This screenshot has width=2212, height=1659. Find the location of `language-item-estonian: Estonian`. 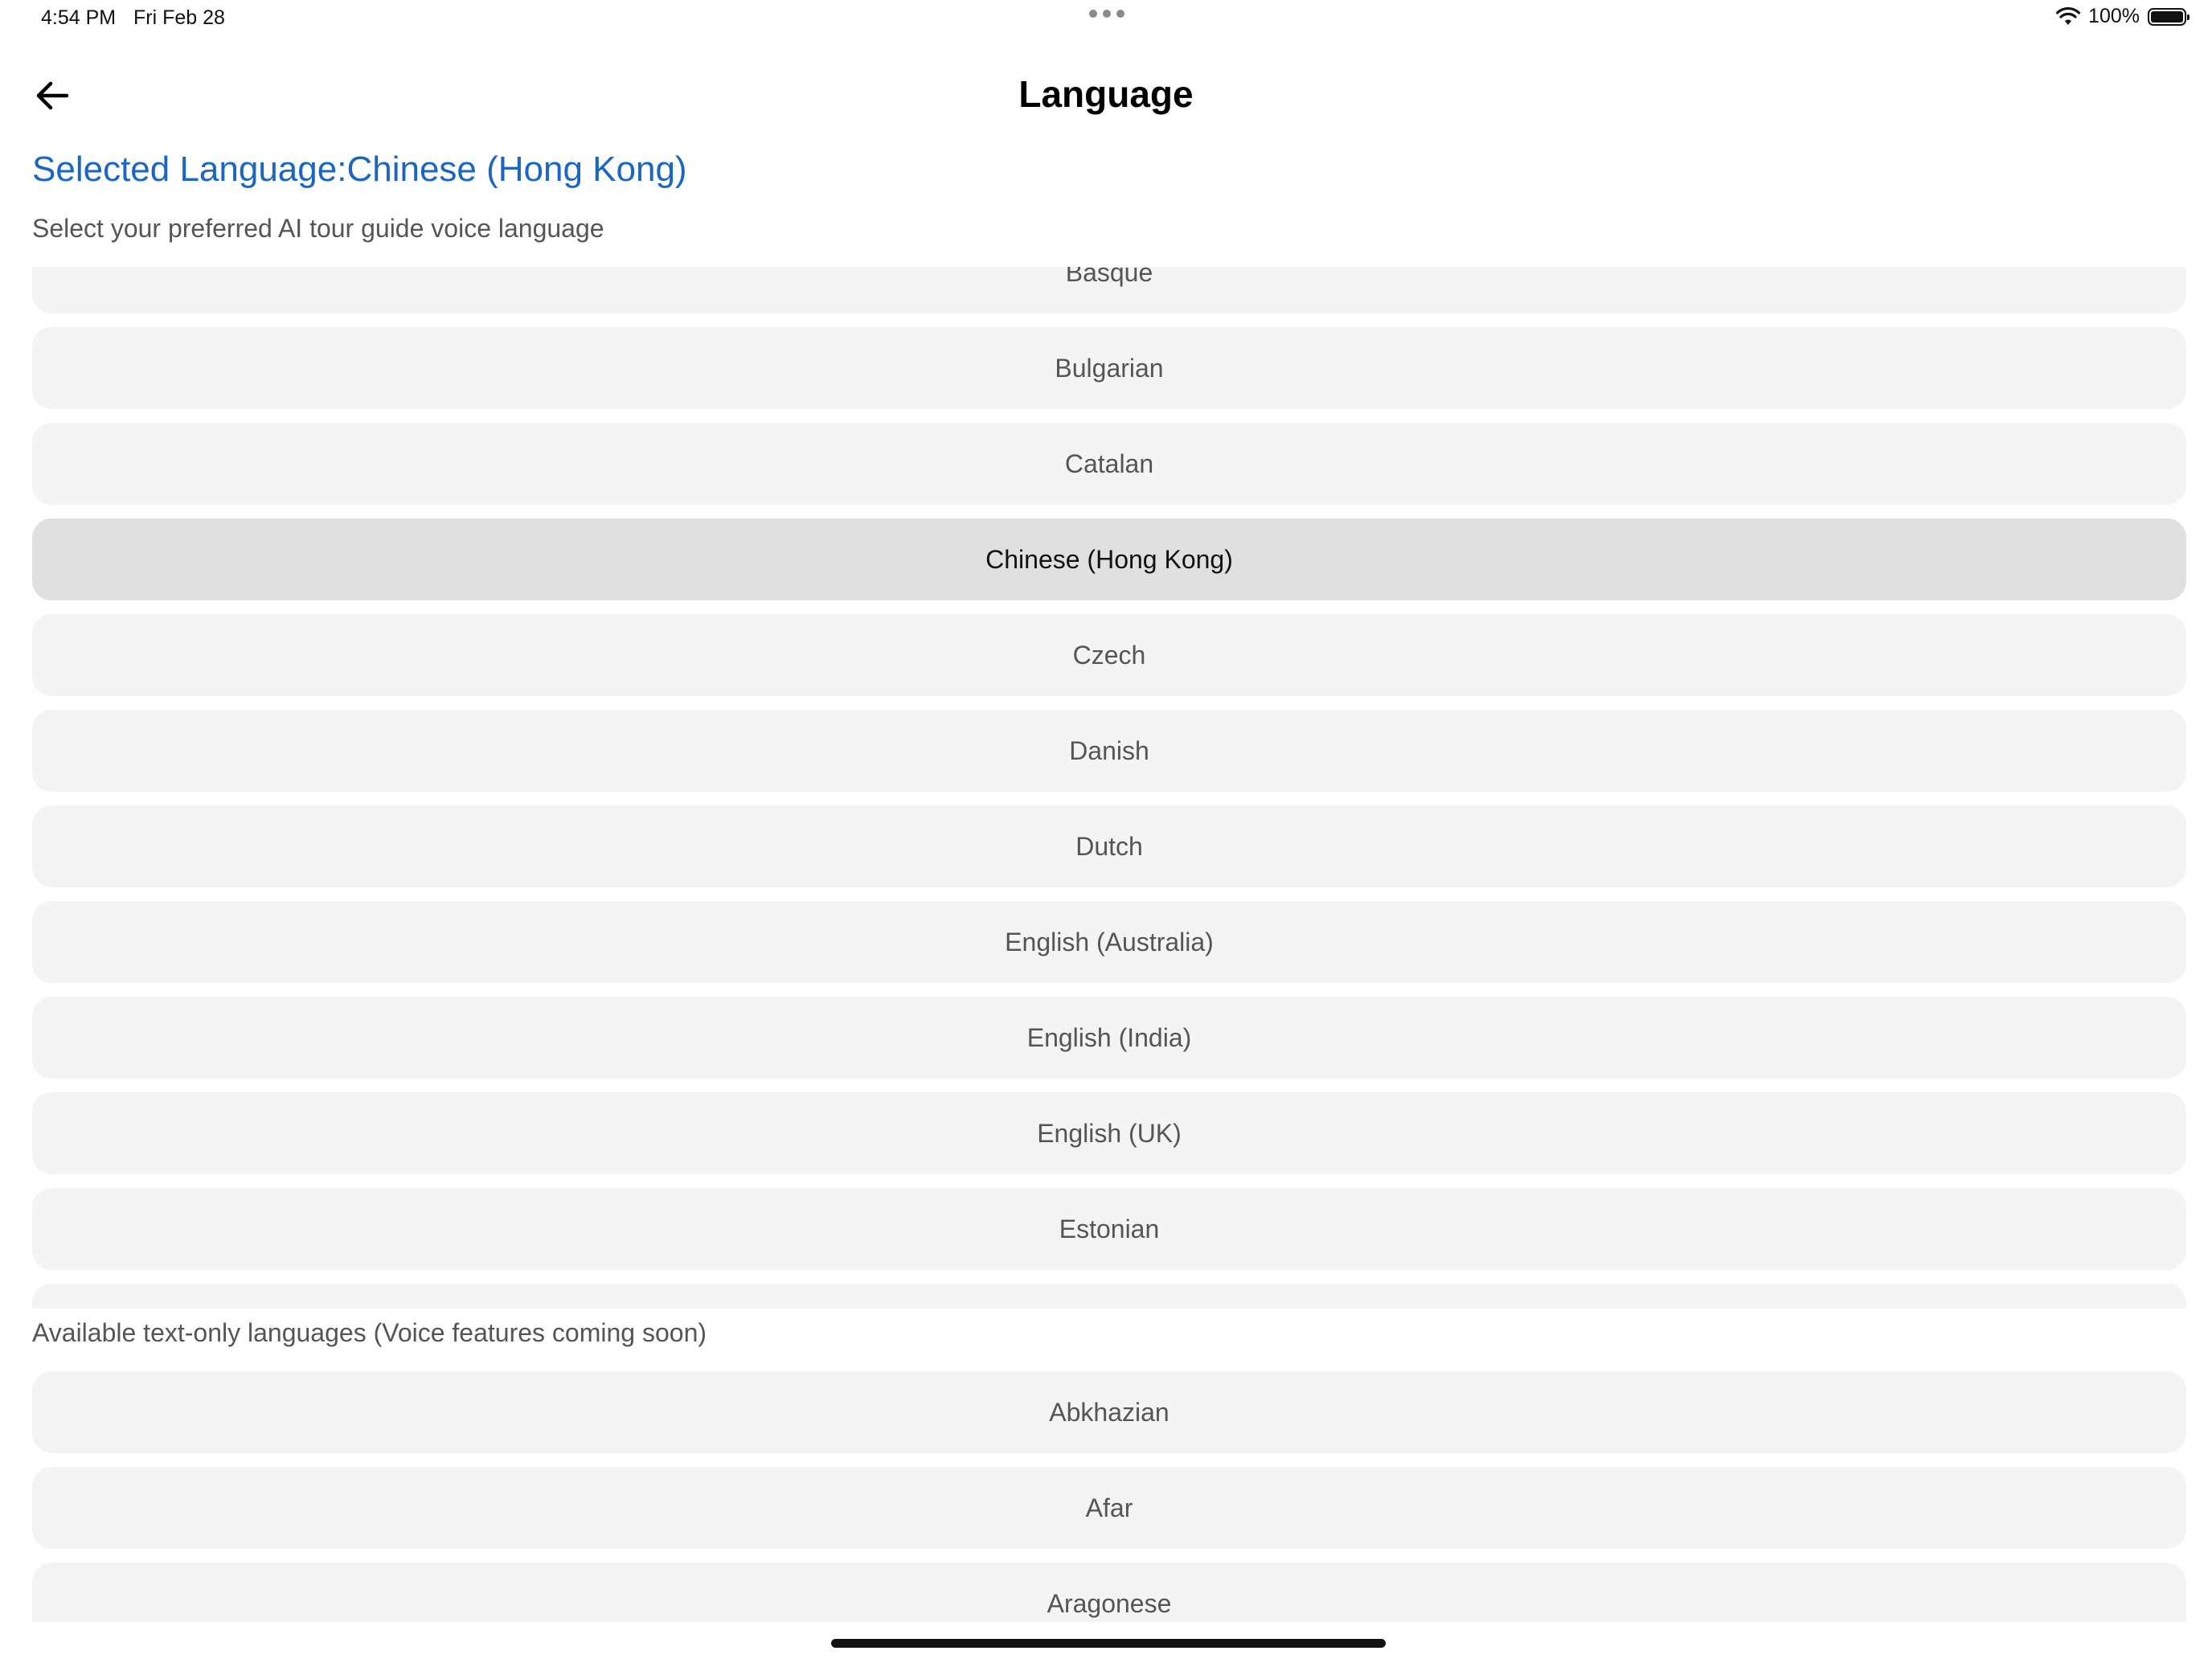

language-item-estonian: Estonian is located at coordinates (1109, 1229).